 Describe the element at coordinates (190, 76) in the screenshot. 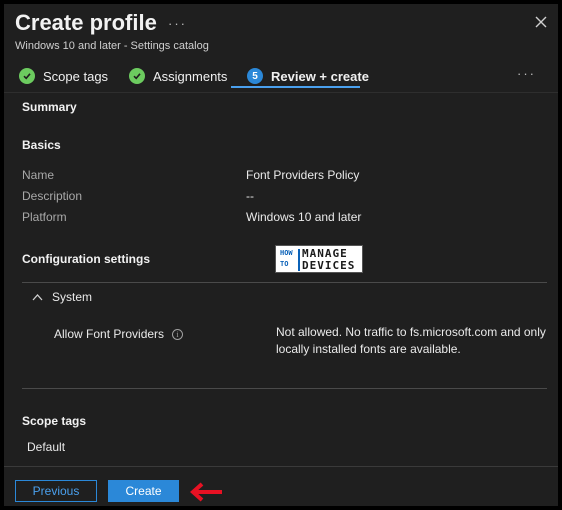

I see `step-label: Assignments` at that location.